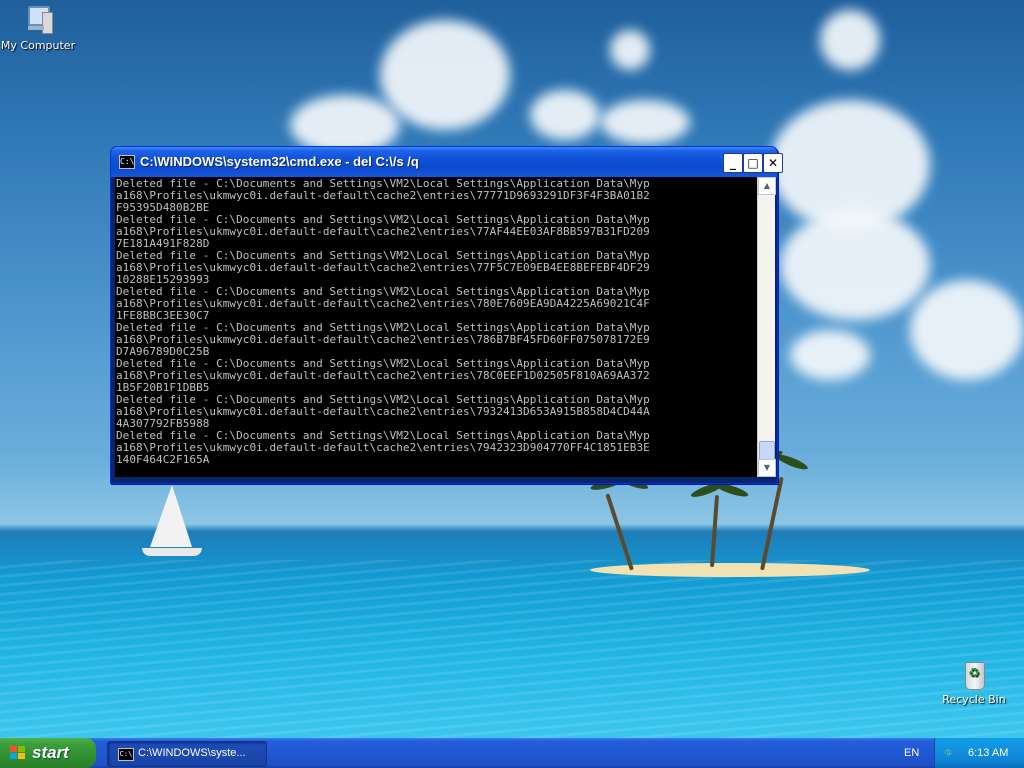  I want to click on desktop-icon-label: Recycle Bin, so click(974, 699).